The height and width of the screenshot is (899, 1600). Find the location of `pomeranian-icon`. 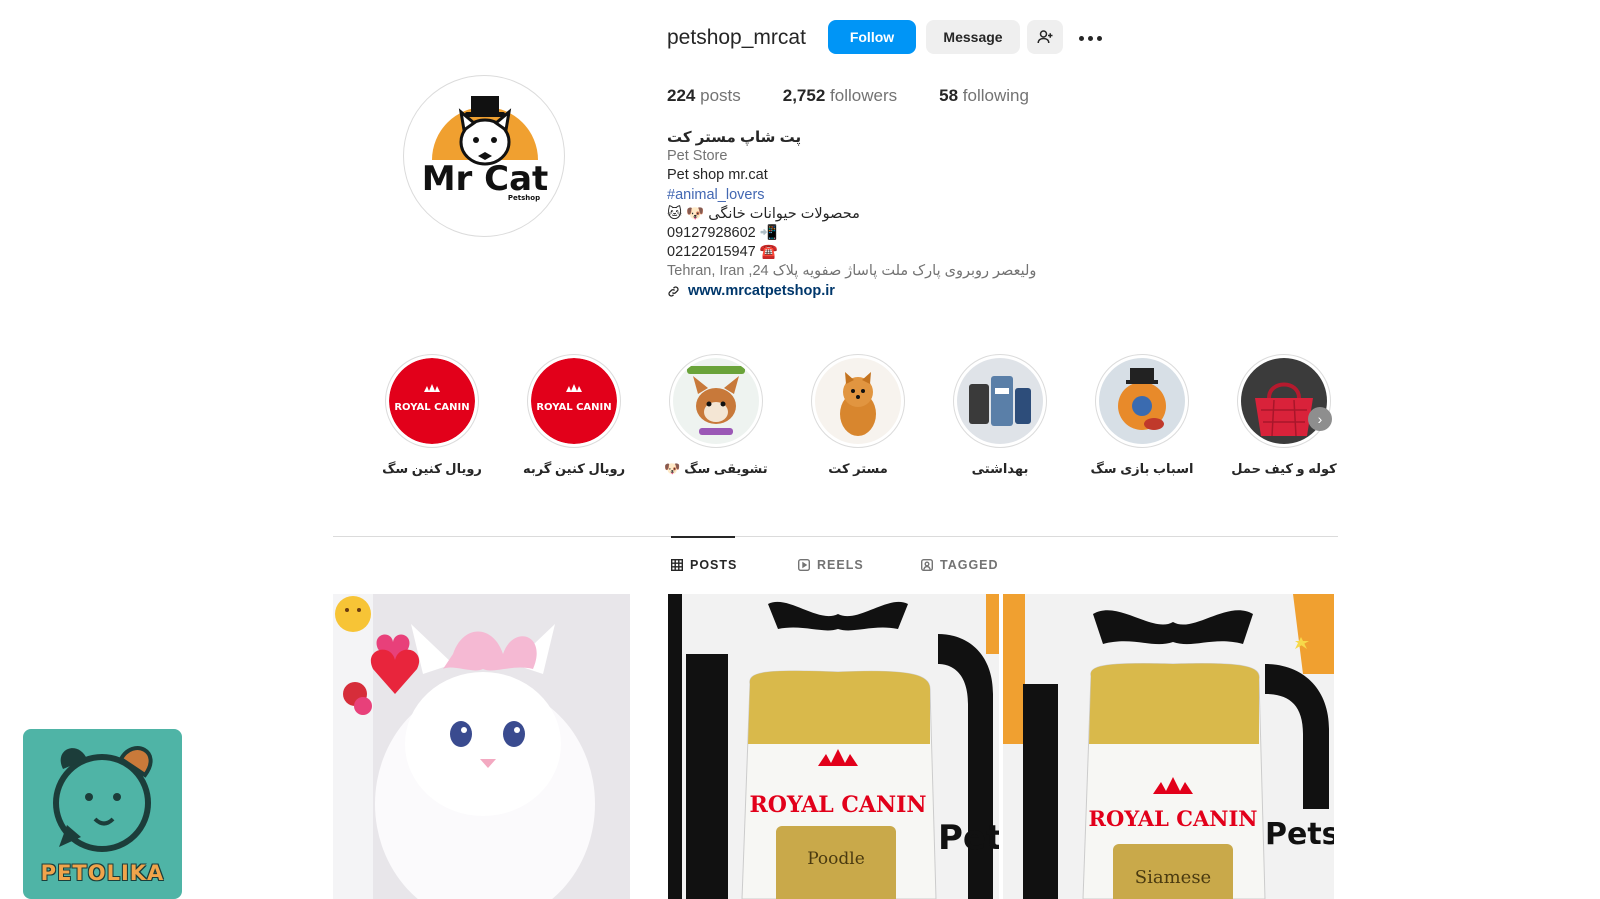

pomeranian-icon is located at coordinates (858, 401).